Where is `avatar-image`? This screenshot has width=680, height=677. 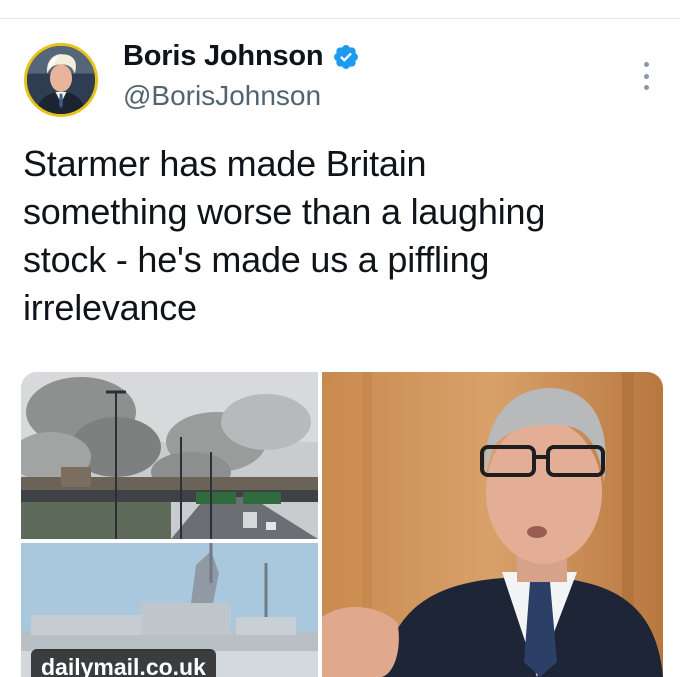
avatar-image is located at coordinates (61, 80).